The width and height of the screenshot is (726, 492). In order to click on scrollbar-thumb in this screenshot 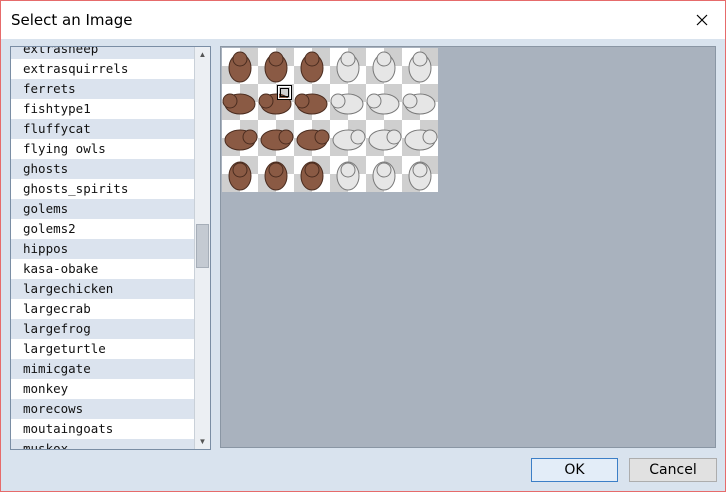, I will do `click(202, 246)`.